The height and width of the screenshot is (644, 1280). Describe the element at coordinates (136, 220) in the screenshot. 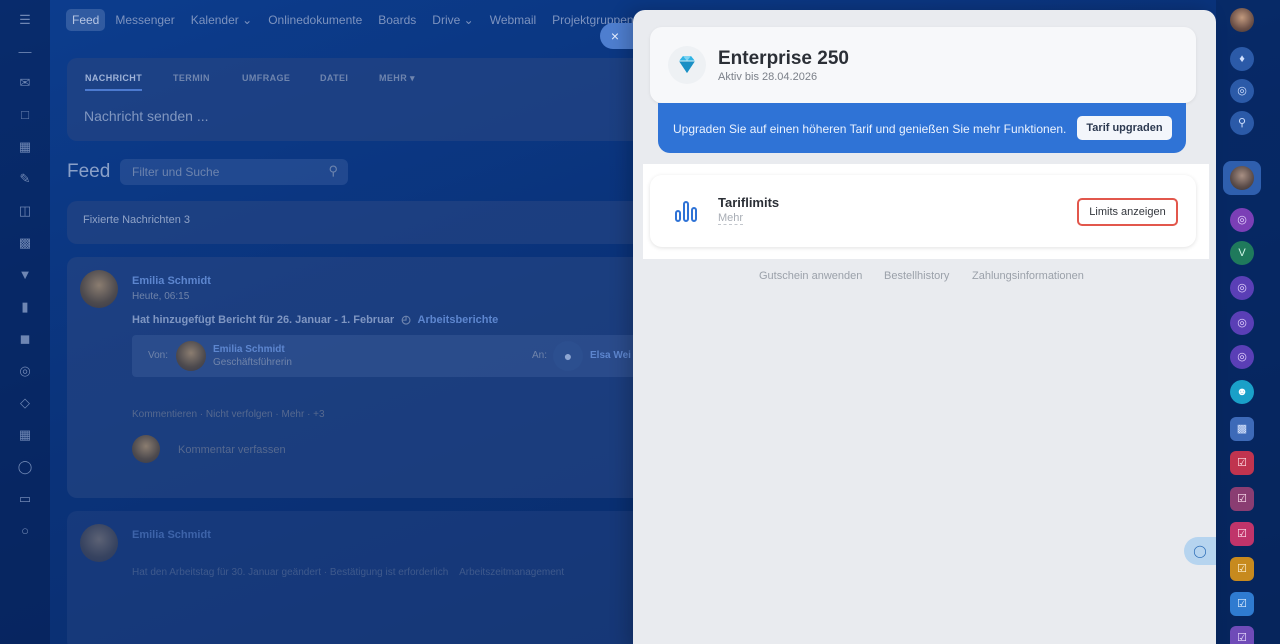

I see `pinned-label: Fixierte Nachrichten 3` at that location.